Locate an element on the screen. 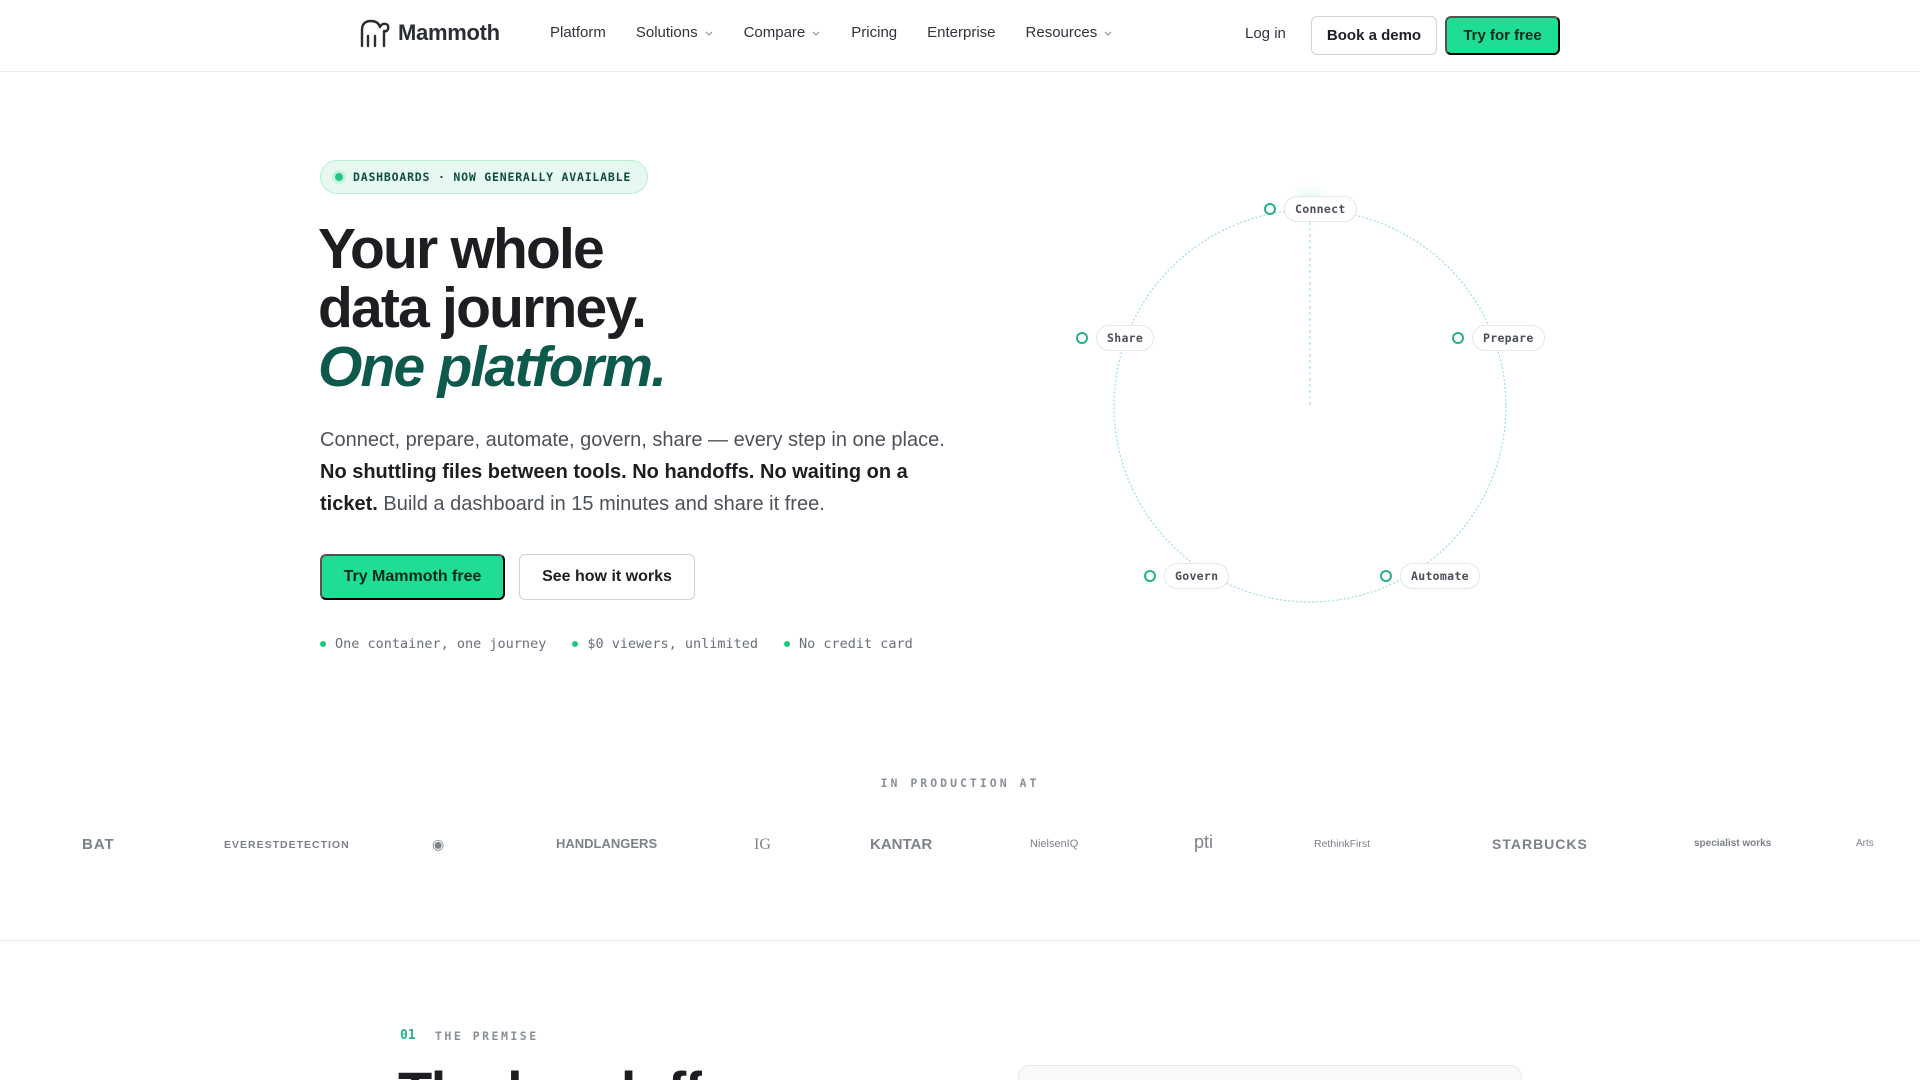  logo-ig: IG is located at coordinates (762, 844).